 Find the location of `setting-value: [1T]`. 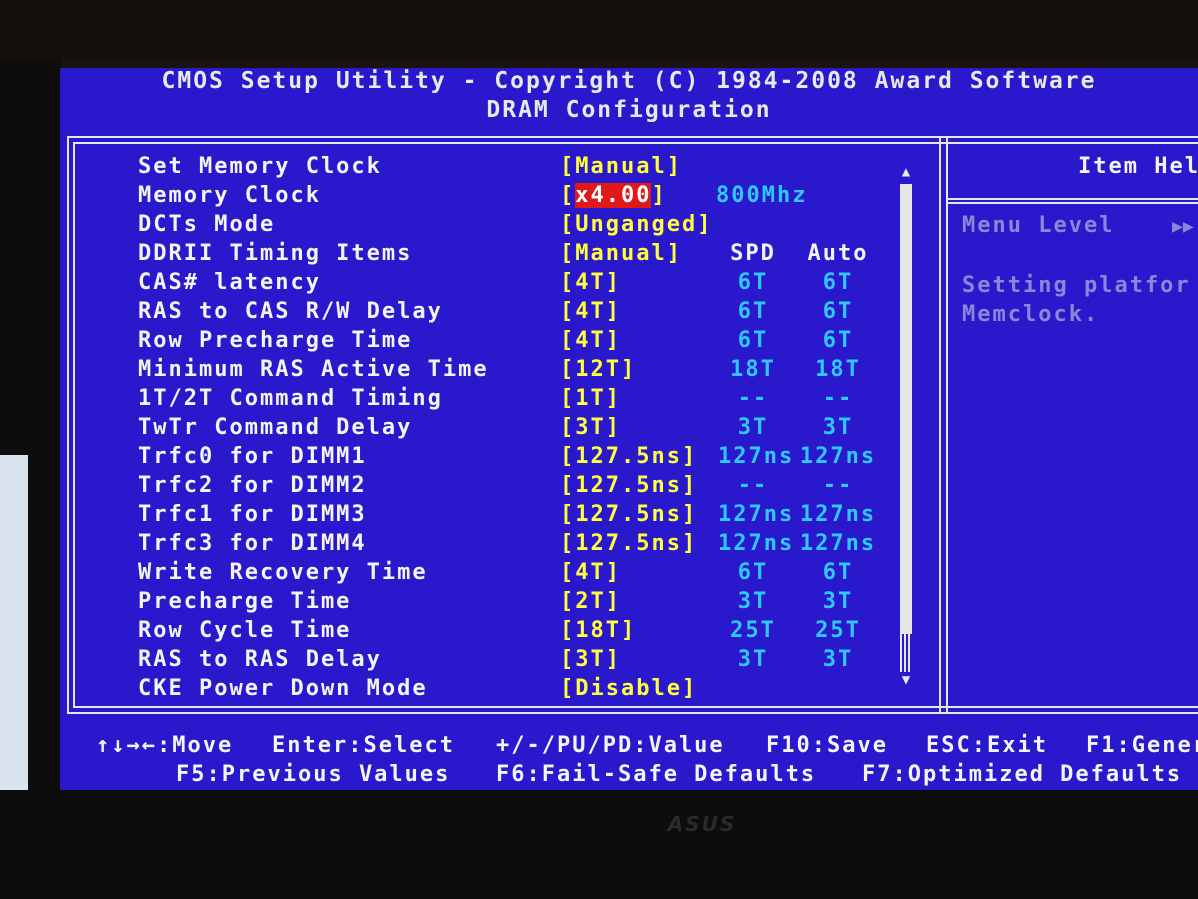

setting-value: [1T] is located at coordinates (590, 398).